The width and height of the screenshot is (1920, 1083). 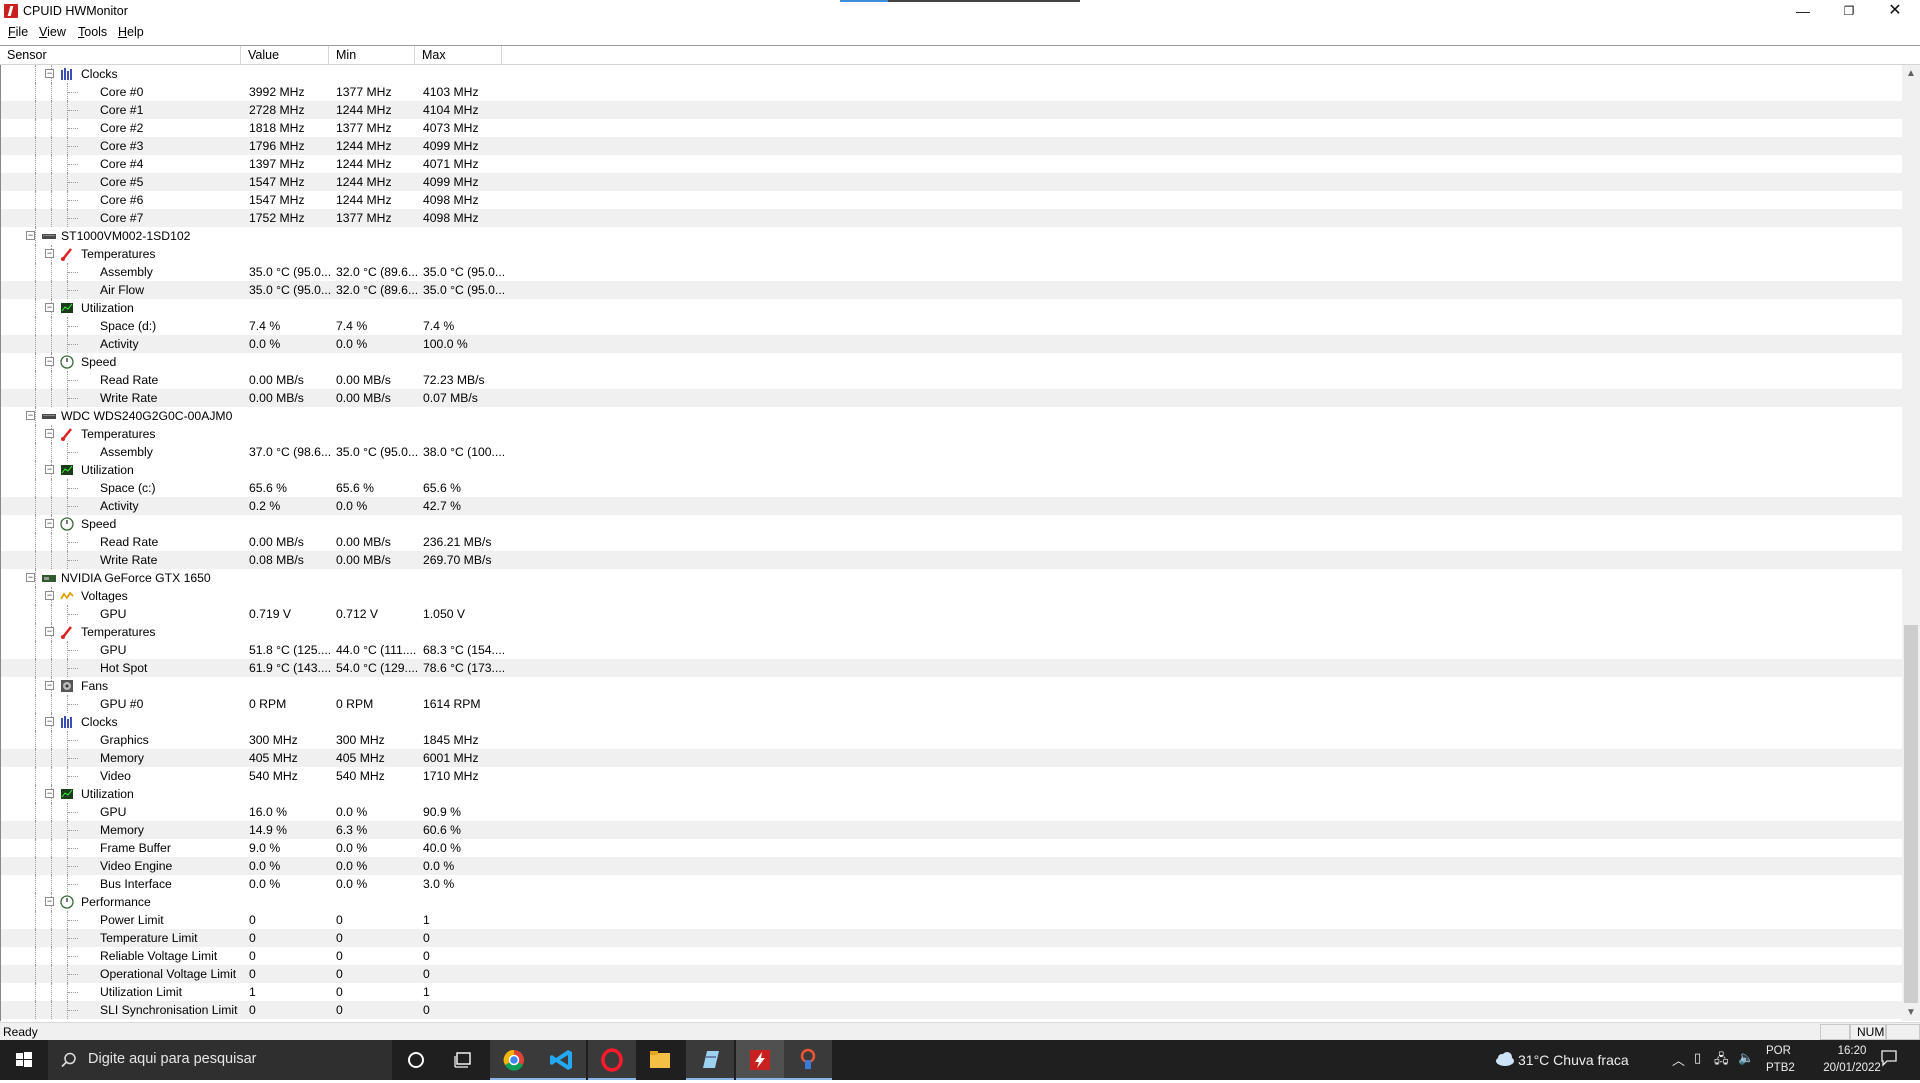 What do you see at coordinates (24, 1060) in the screenshot?
I see `windows-start-icon` at bounding box center [24, 1060].